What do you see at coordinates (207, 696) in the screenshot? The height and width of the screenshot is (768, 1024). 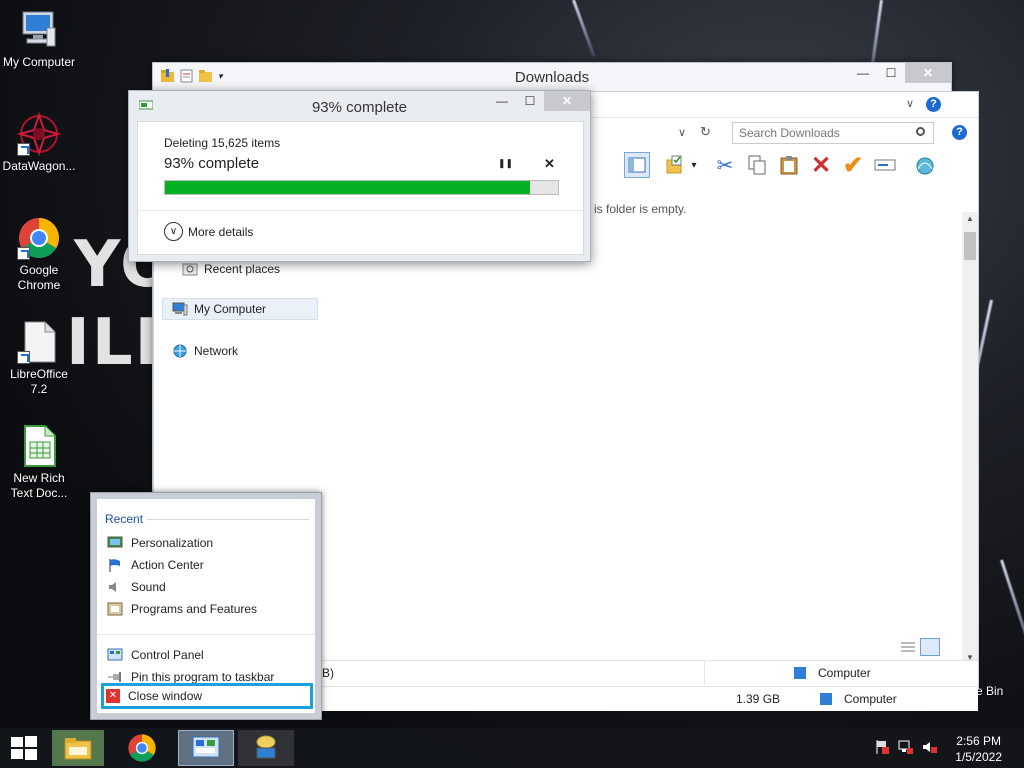 I see `jump-item-close-window: ✕ Close window` at bounding box center [207, 696].